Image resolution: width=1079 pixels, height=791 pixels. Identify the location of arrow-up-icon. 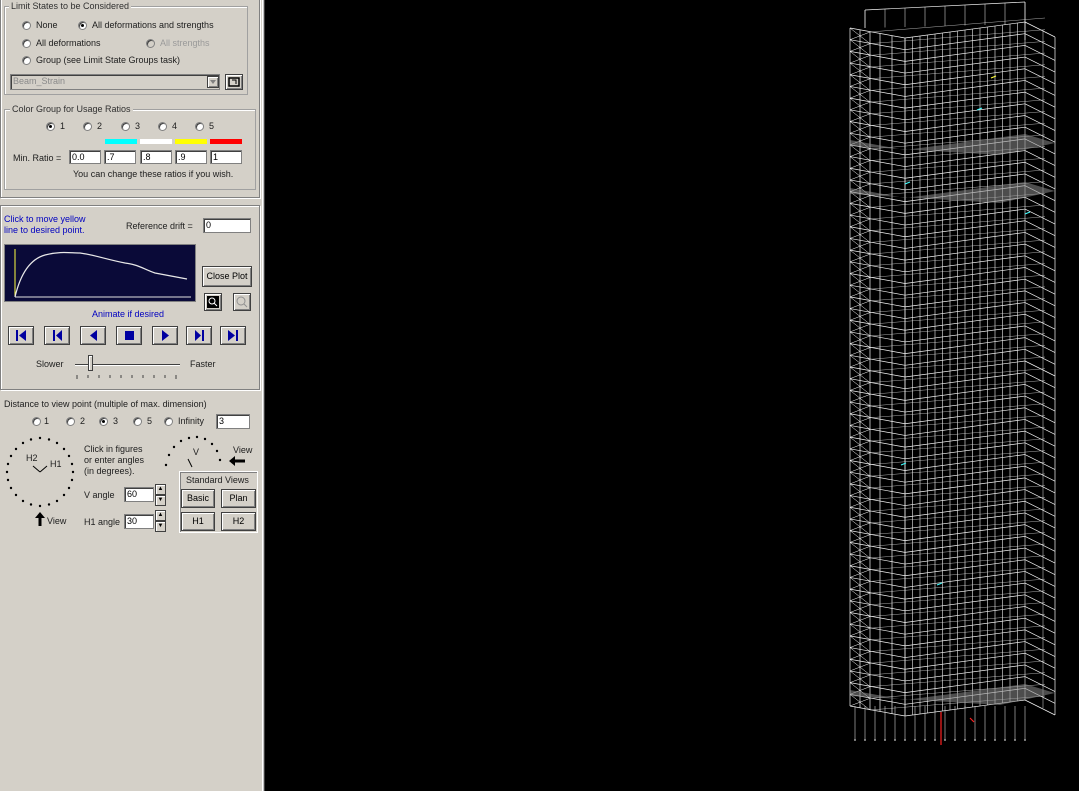
(40, 519).